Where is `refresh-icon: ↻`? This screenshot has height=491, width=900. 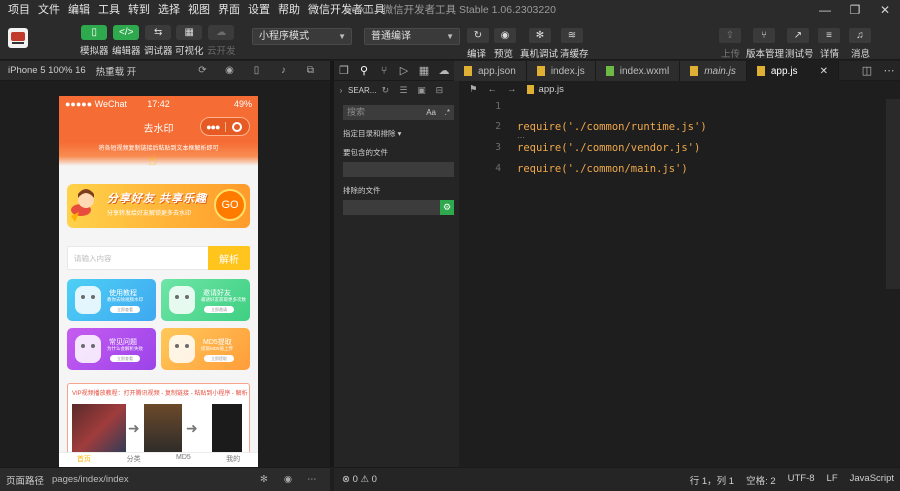 refresh-icon: ↻ is located at coordinates (385, 90).